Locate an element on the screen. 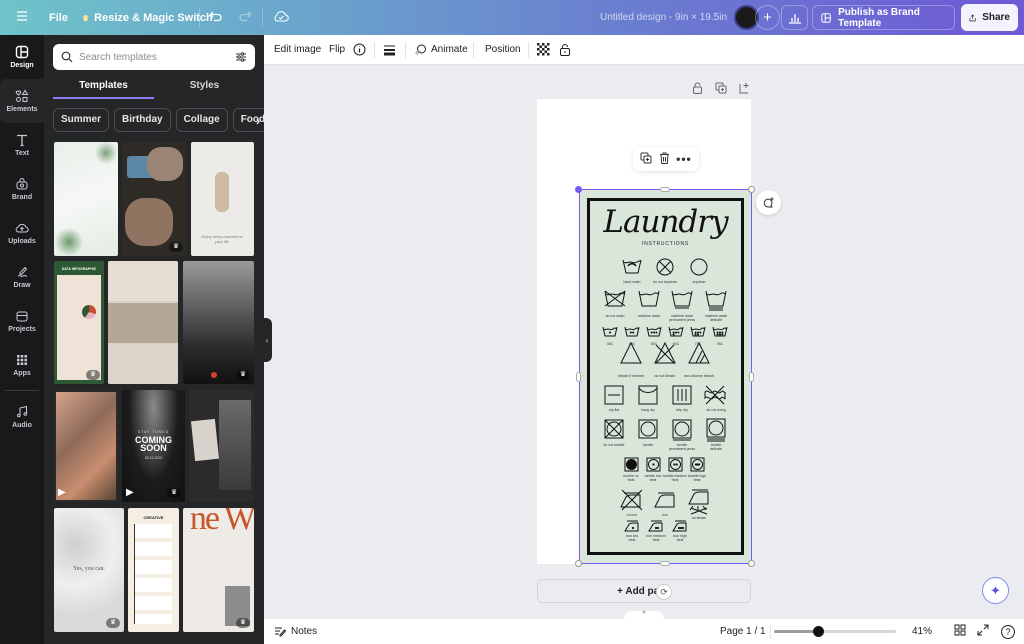  lock-button is located at coordinates (565, 49).